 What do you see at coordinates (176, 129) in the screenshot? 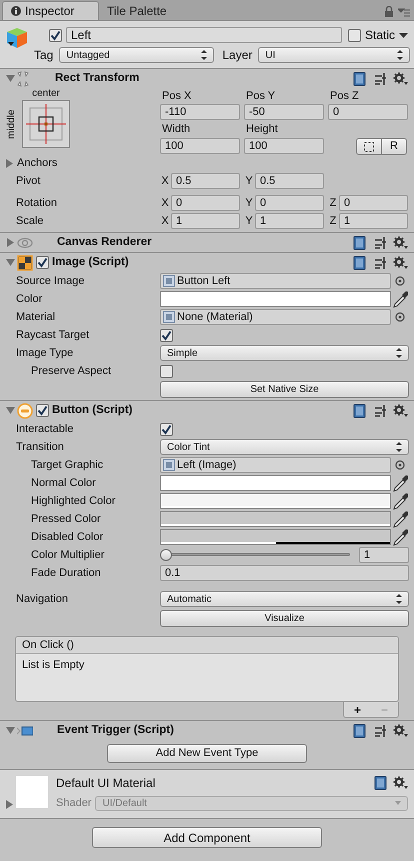
I see `field-label: Width` at bounding box center [176, 129].